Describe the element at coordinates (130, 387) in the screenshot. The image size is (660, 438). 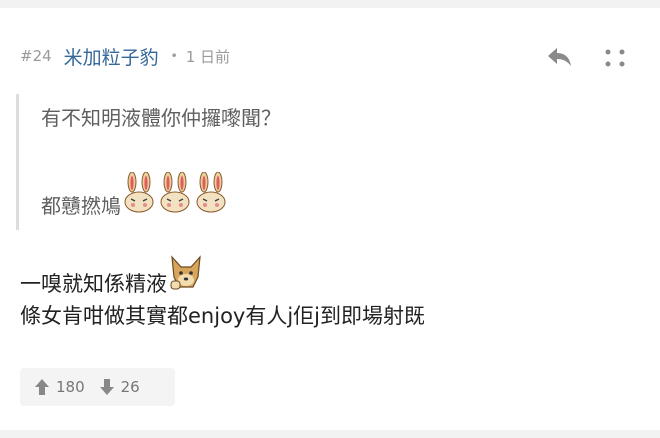
I see `downvote-count: 26` at that location.